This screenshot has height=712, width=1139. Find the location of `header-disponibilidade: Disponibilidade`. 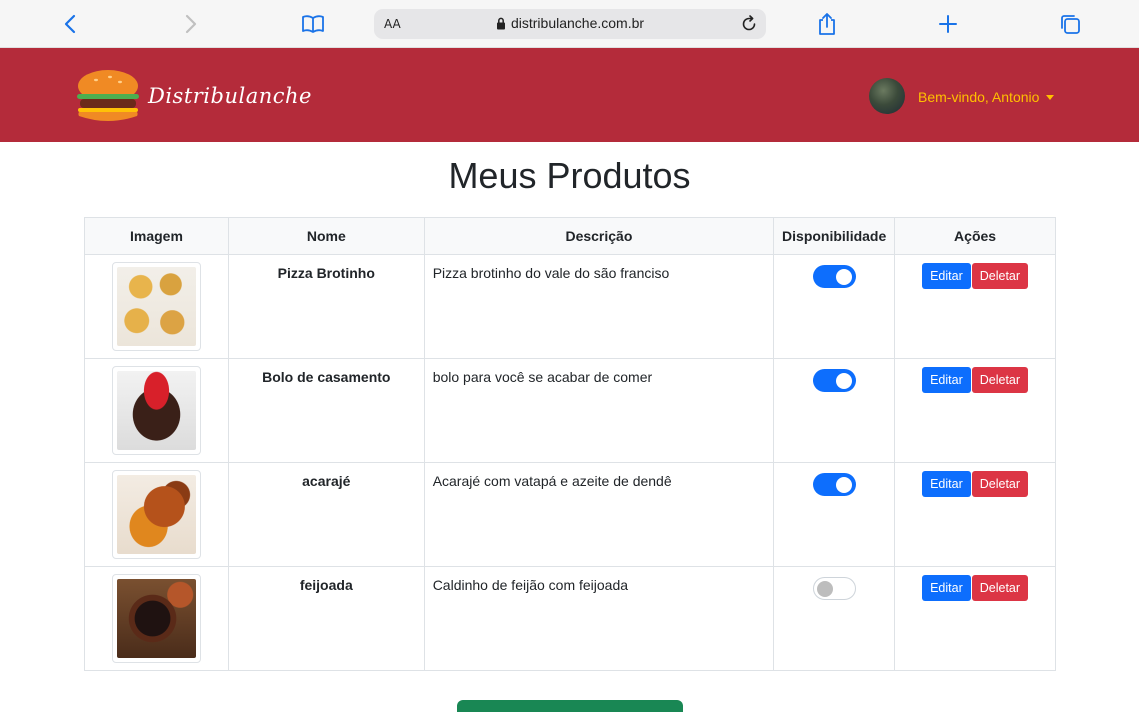

header-disponibilidade: Disponibilidade is located at coordinates (834, 236).